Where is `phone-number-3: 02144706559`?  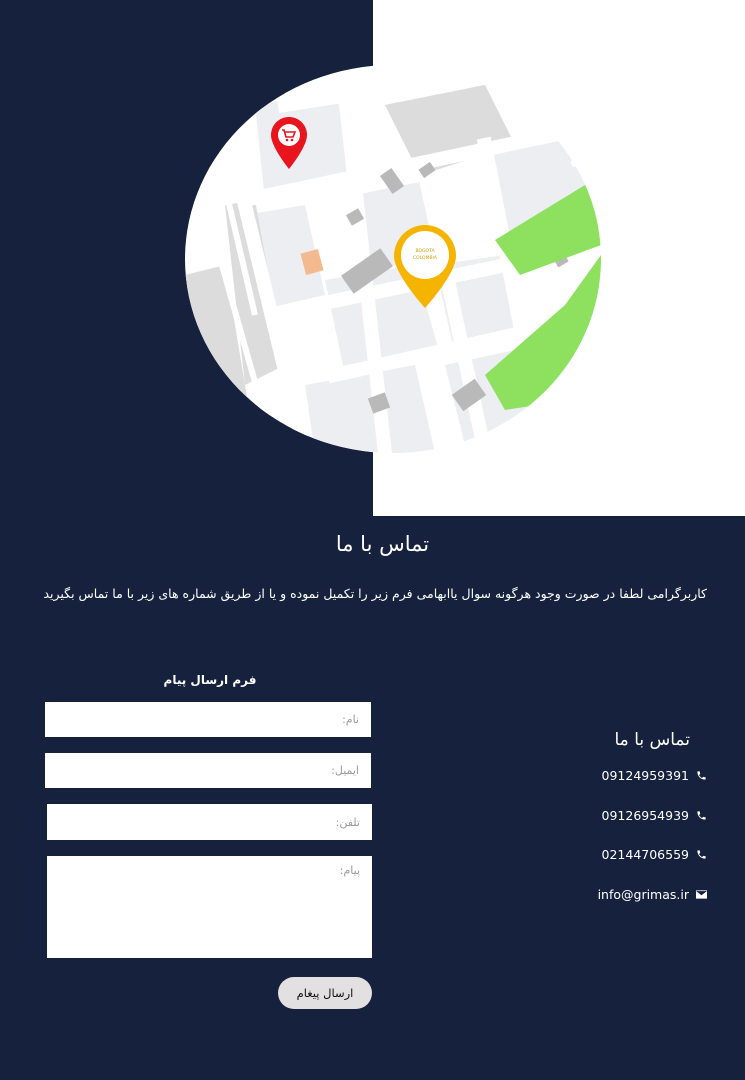
phone-number-3: 02144706559 is located at coordinates (645, 854).